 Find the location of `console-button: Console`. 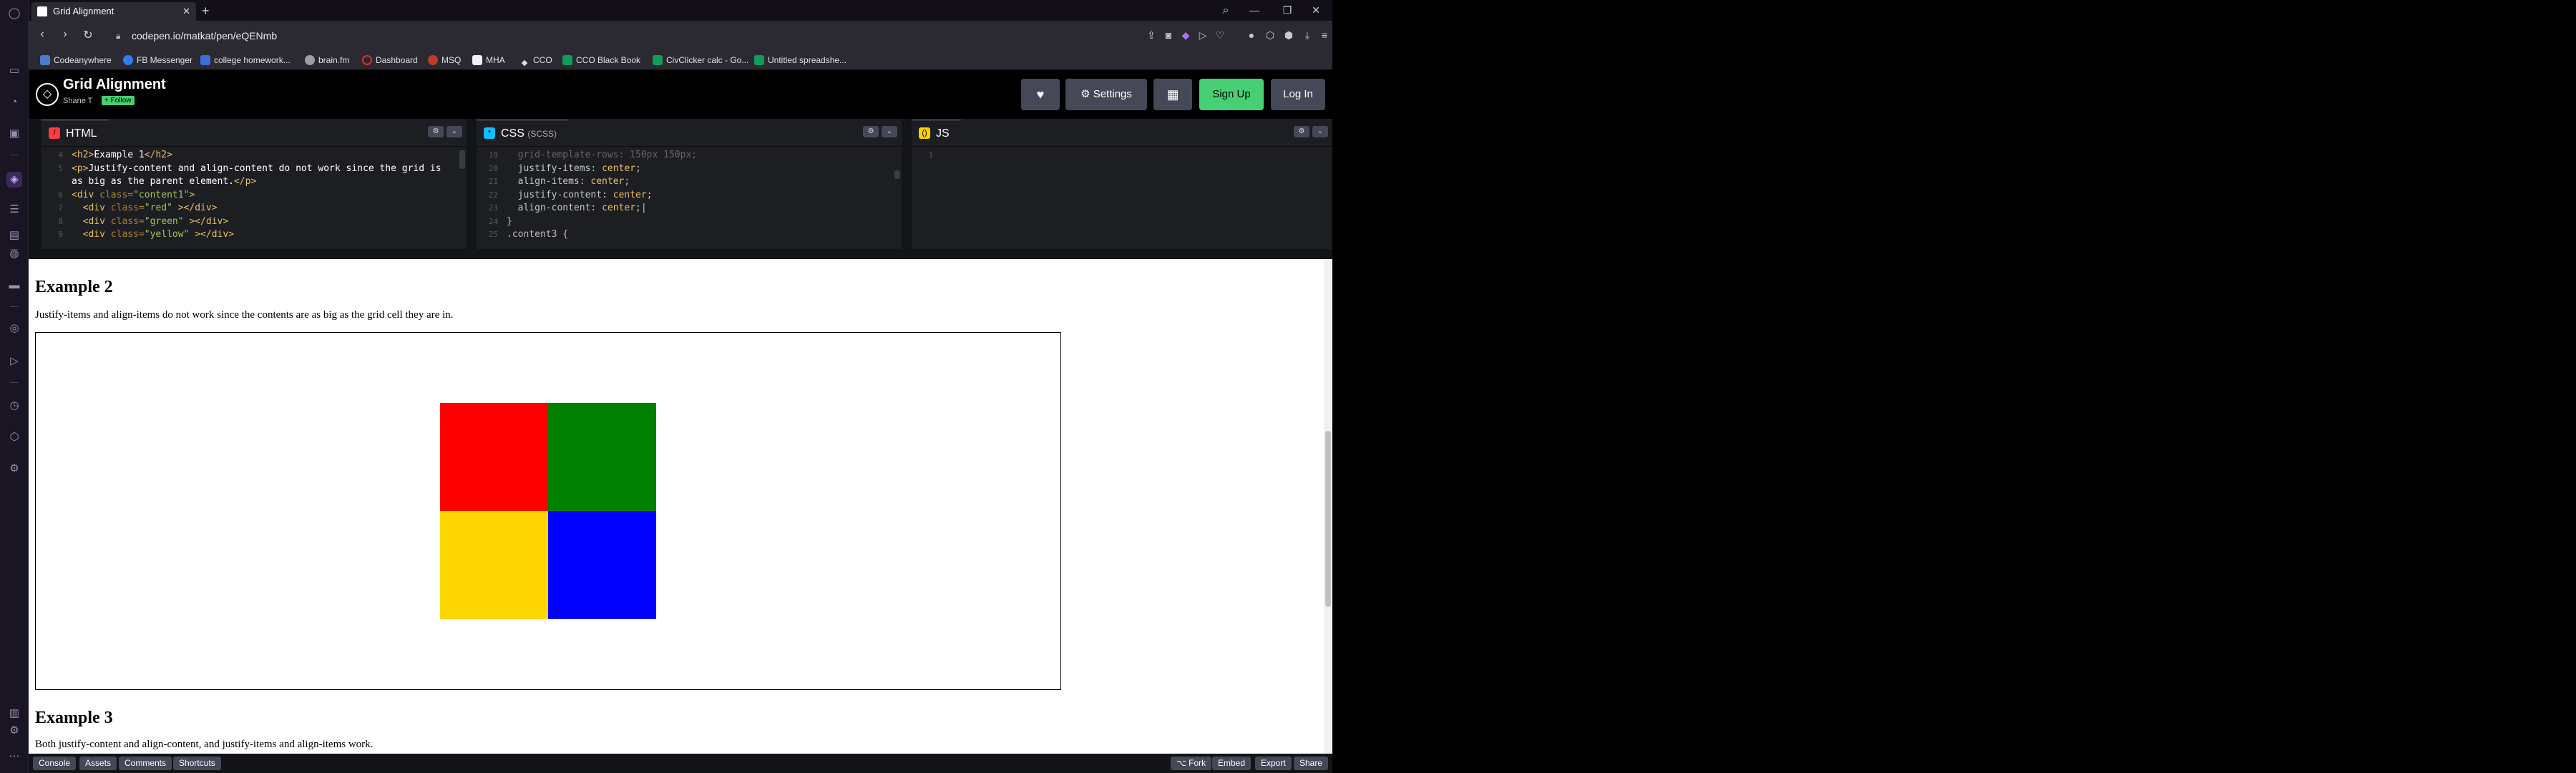

console-button: Console is located at coordinates (55, 763).